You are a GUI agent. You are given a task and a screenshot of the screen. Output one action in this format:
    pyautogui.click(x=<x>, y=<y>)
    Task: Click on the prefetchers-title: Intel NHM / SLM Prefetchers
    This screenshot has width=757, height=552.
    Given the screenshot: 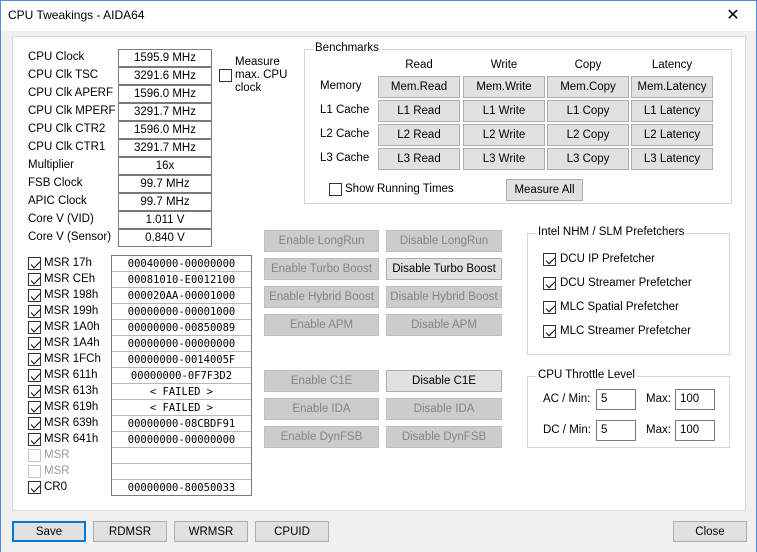 What is the action you would take?
    pyautogui.click(x=611, y=232)
    